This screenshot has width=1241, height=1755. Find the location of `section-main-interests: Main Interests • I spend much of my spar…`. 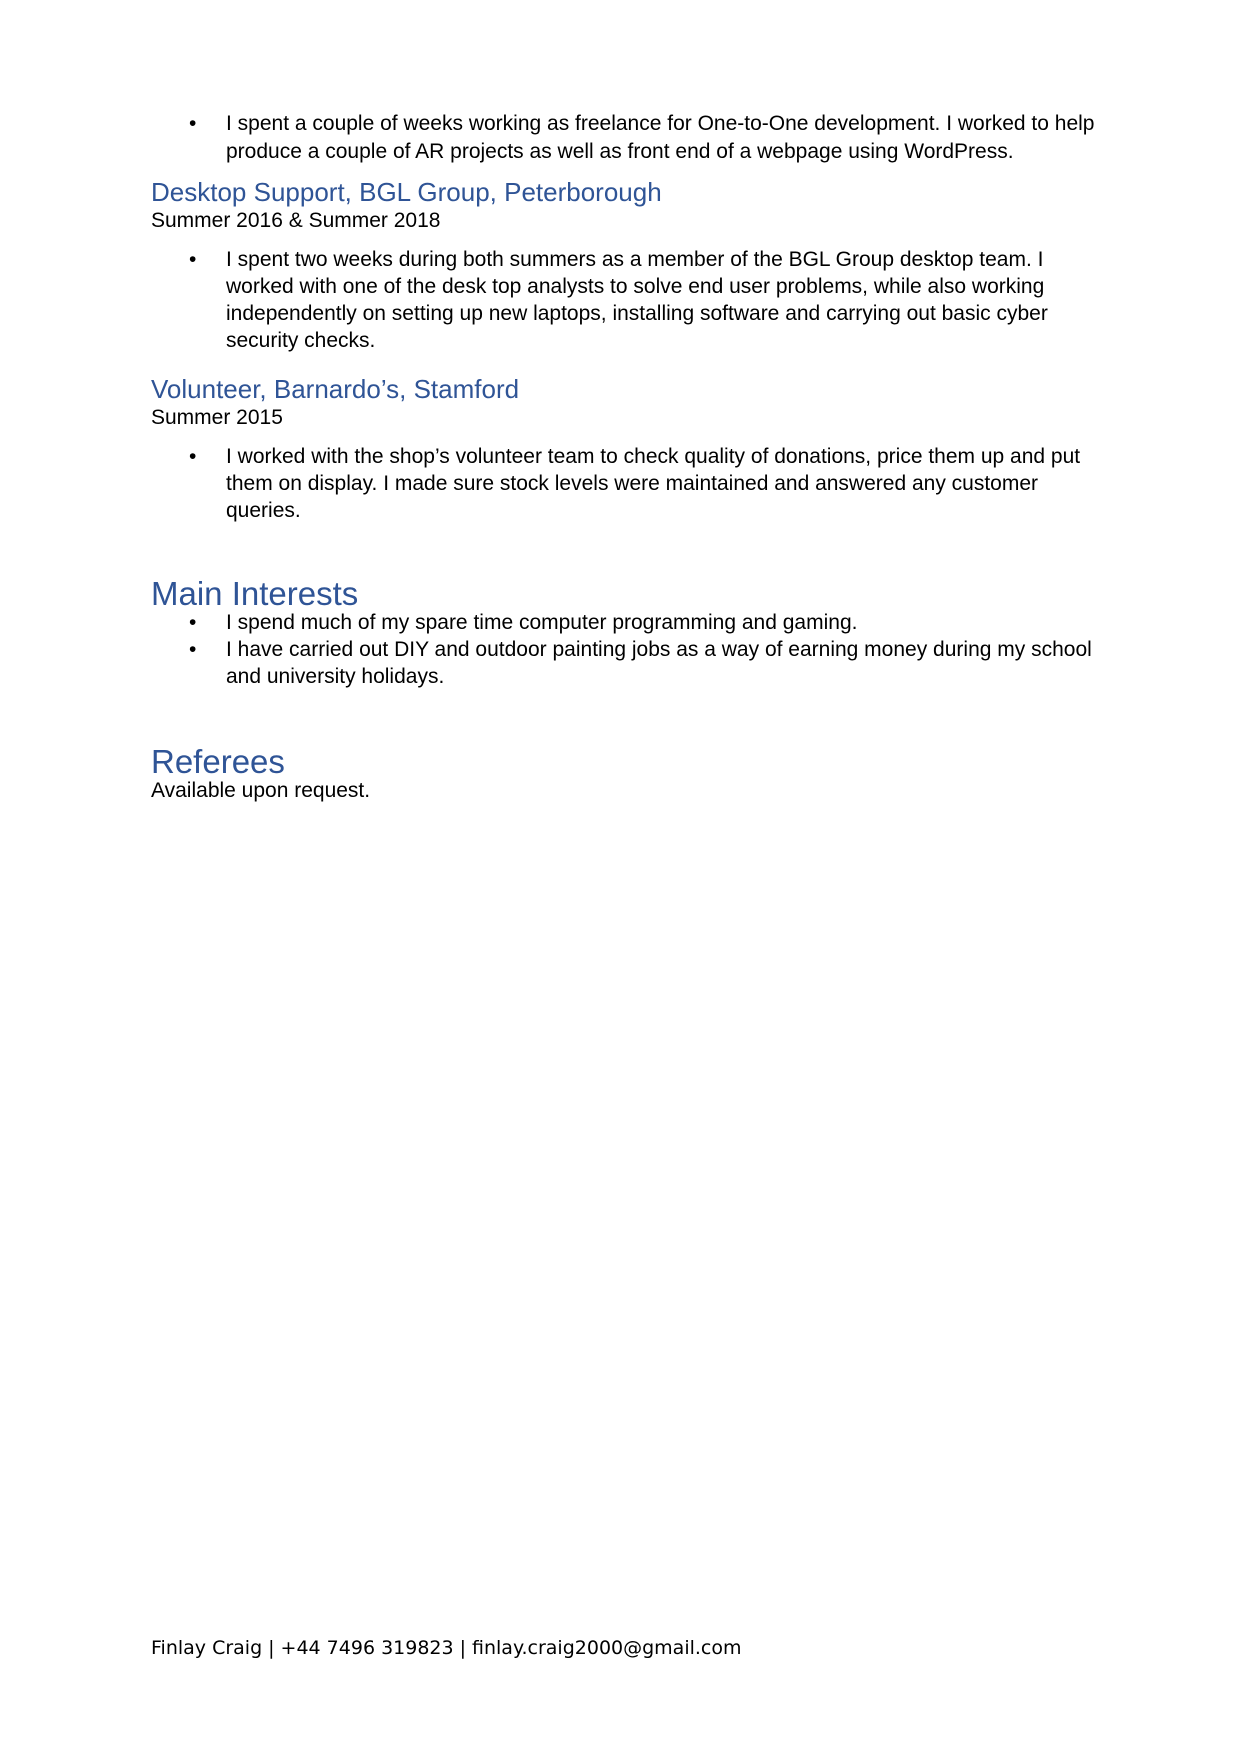

section-main-interests: Main Interests • I spend much of my spar… is located at coordinates (626, 633).